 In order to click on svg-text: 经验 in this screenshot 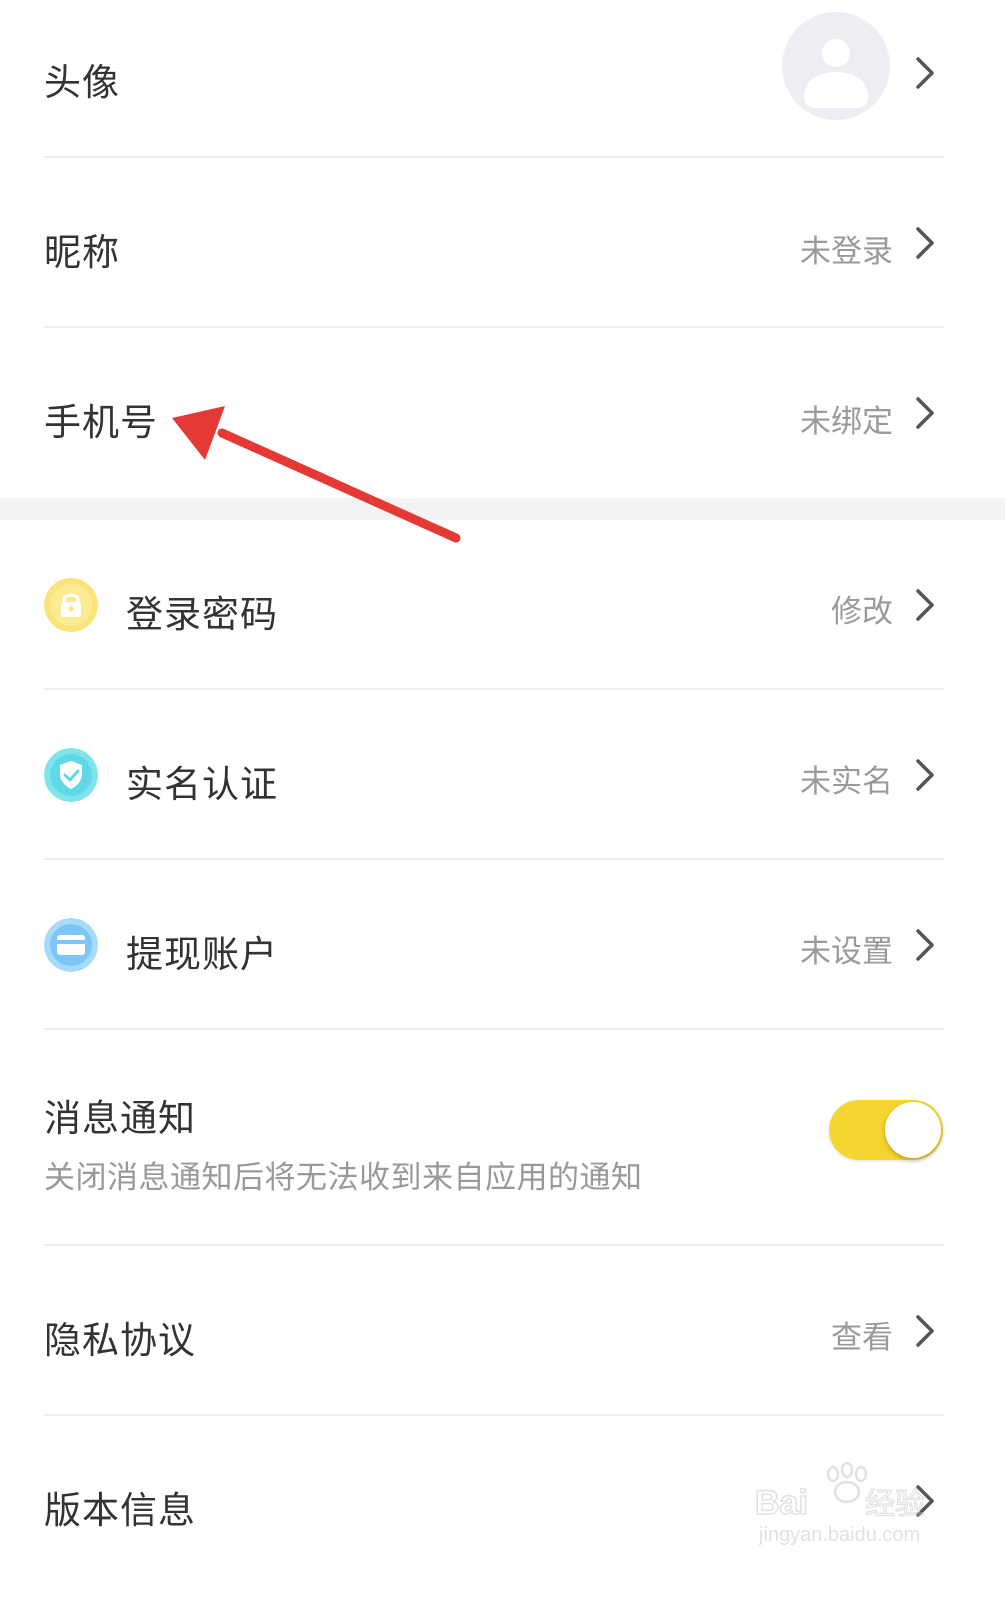, I will do `click(895, 1504)`.